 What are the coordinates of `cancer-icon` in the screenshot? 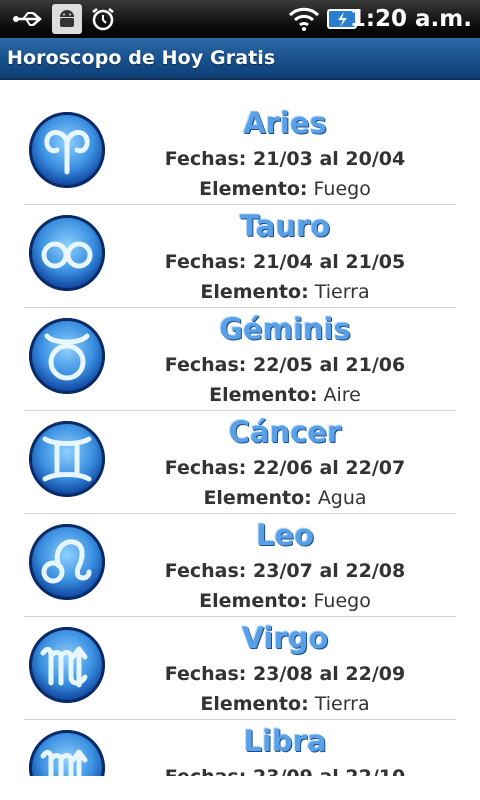 It's located at (67, 459).